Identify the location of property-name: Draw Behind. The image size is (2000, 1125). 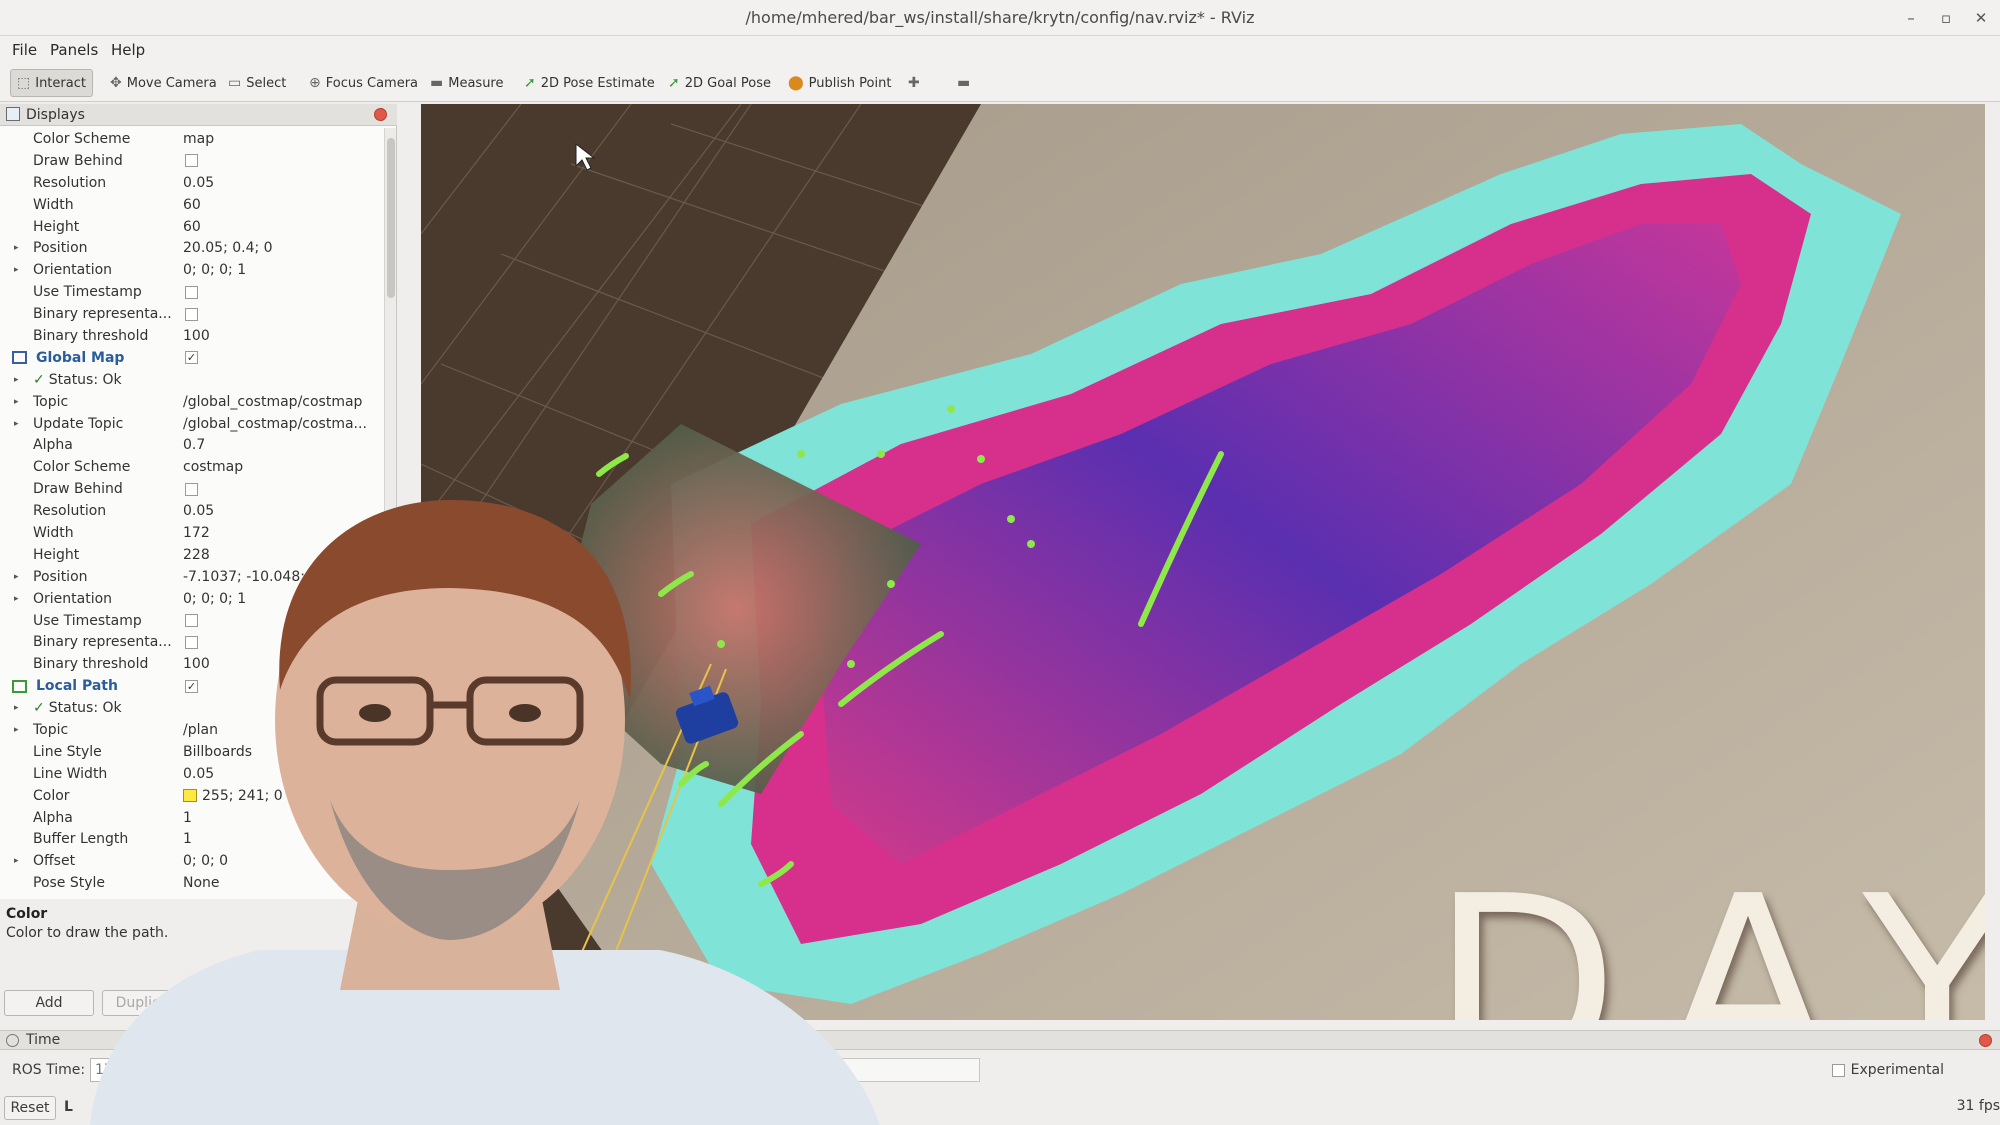
(78, 160).